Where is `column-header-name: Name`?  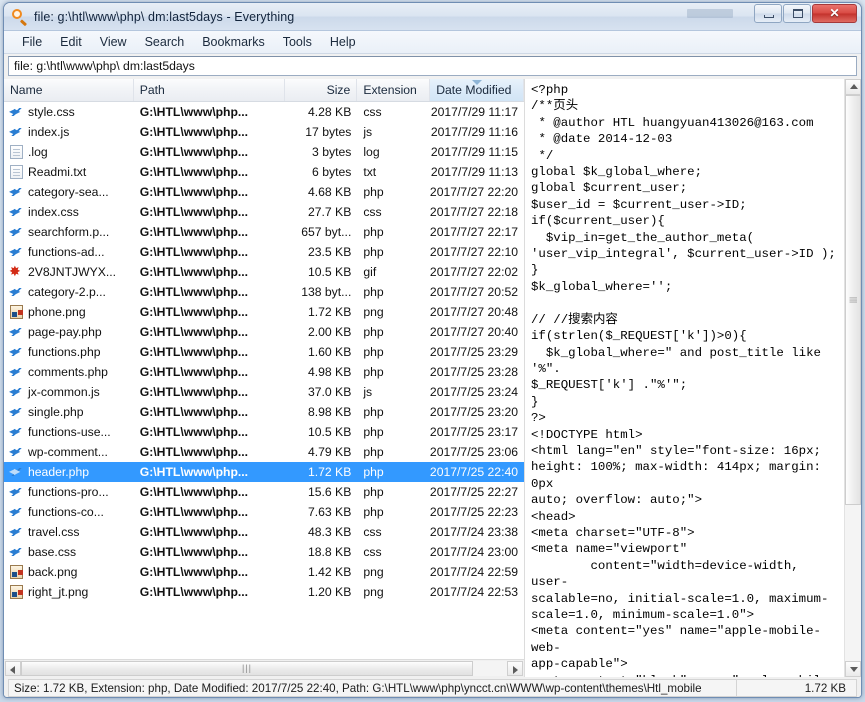
column-header-name: Name is located at coordinates (69, 90).